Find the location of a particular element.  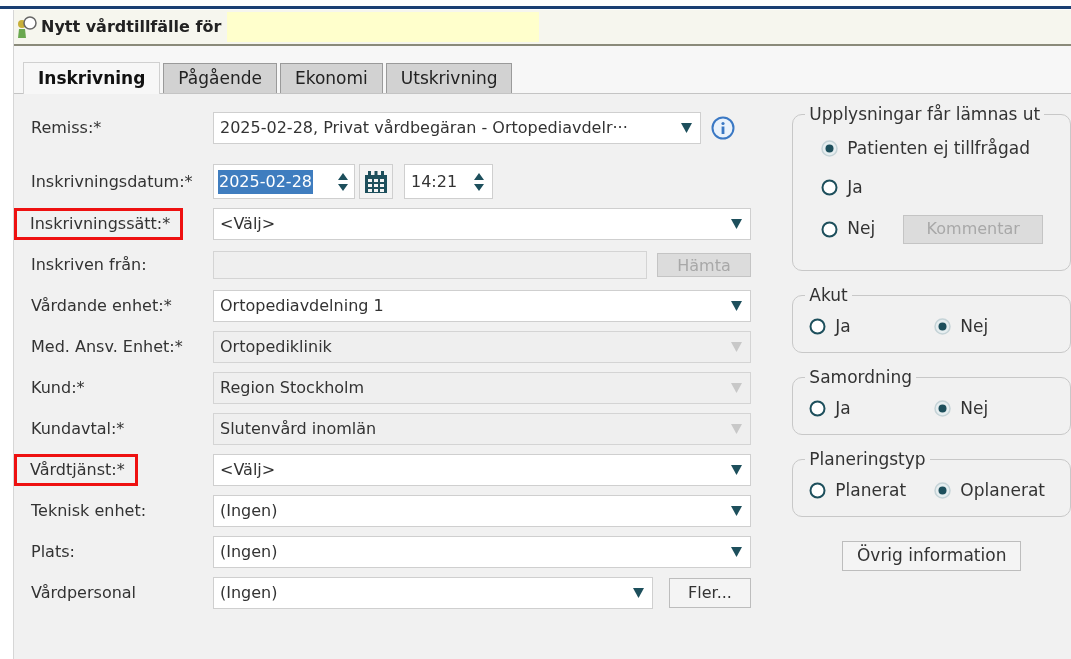

field-label: Inskriven från: is located at coordinates (89, 265).